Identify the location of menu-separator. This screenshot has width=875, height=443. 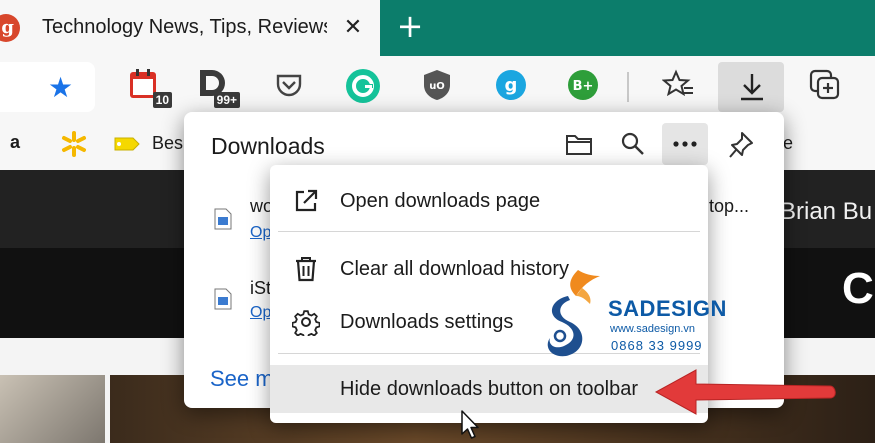
(489, 231).